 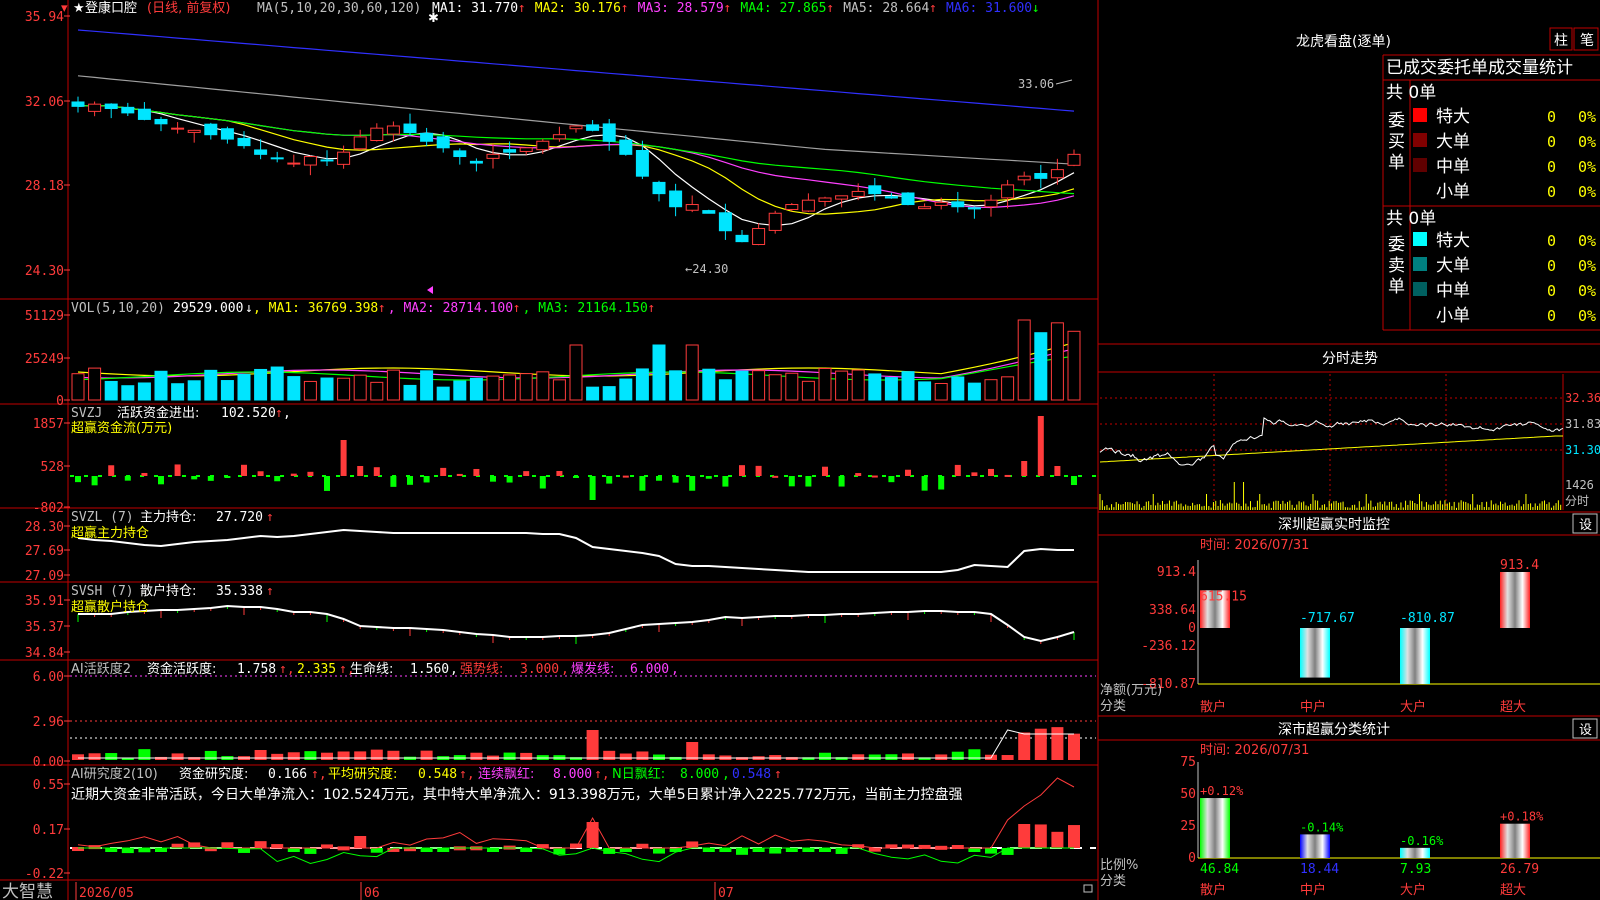 I want to click on svzl-label: 主力持仓:, so click(x=168, y=517).